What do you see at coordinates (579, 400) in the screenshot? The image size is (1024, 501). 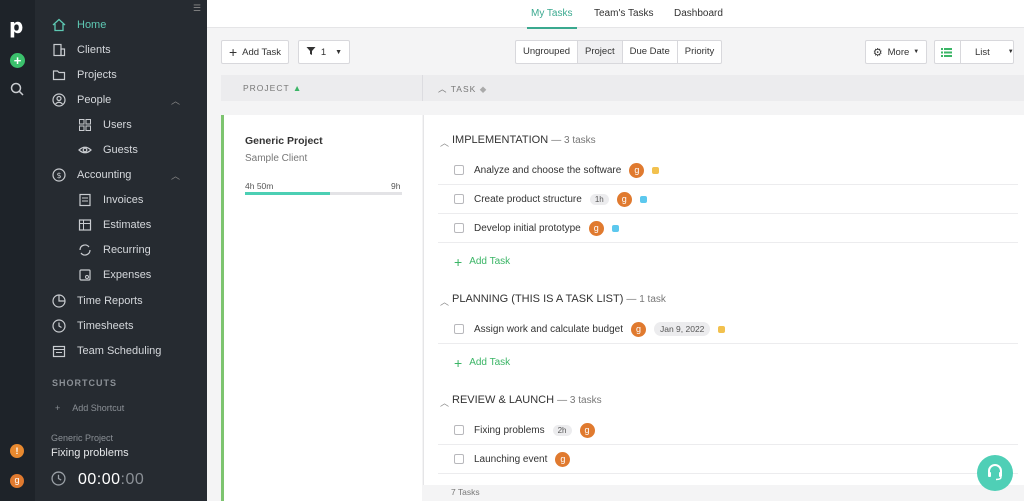 I see `task-list-count: — 3 tasks` at bounding box center [579, 400].